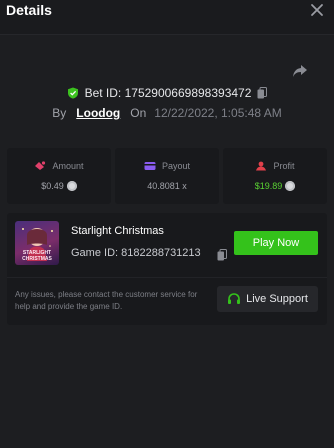  I want to click on details-header: Details, so click(167, 17).